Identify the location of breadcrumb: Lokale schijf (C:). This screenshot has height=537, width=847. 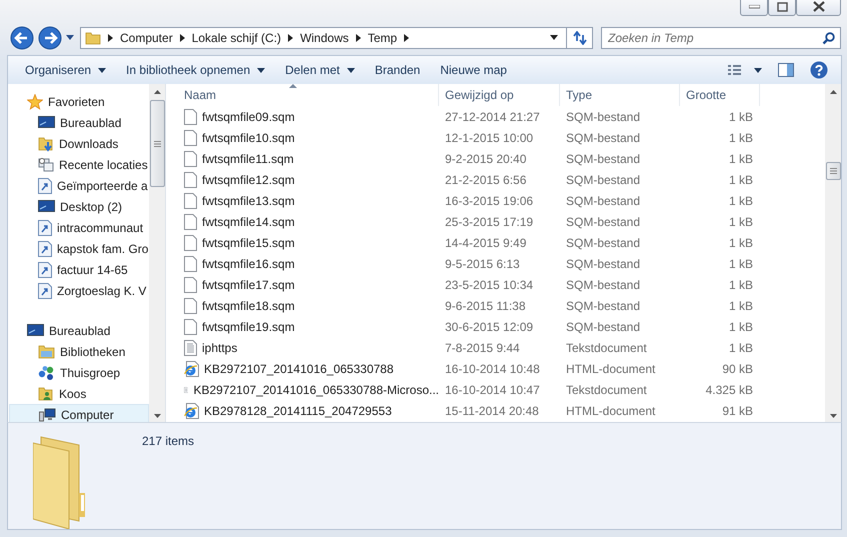
(237, 37).